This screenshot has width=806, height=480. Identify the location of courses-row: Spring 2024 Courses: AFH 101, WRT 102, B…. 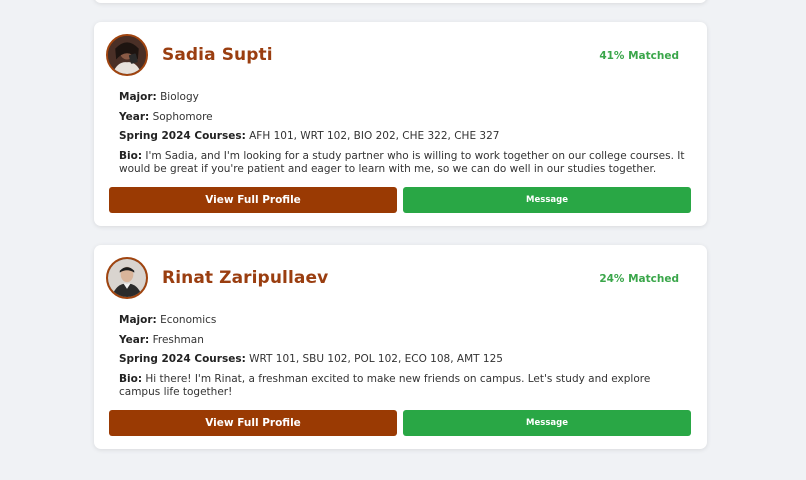
(402, 136).